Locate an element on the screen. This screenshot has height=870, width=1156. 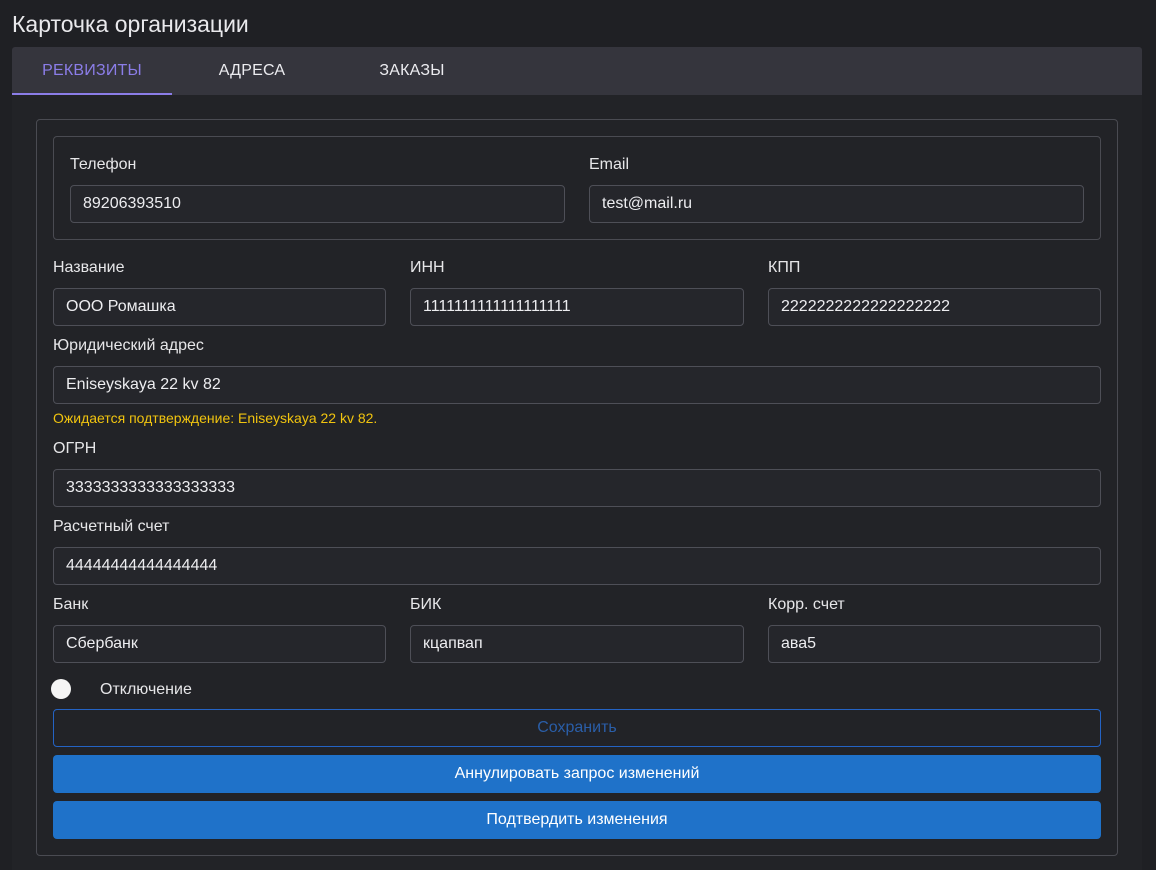
ogrn-label: ОГРН is located at coordinates (75, 448).